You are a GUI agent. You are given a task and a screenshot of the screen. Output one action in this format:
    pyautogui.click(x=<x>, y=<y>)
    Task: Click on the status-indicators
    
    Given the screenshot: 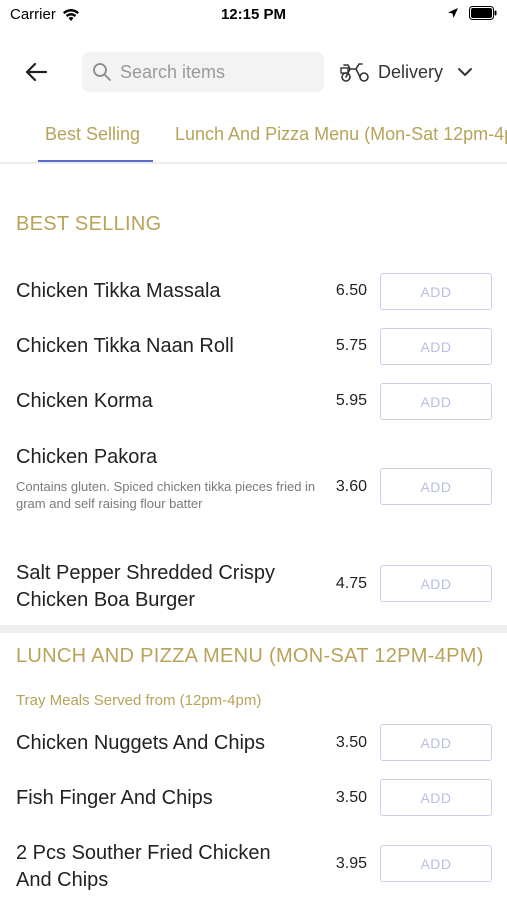 What is the action you would take?
    pyautogui.click(x=472, y=13)
    